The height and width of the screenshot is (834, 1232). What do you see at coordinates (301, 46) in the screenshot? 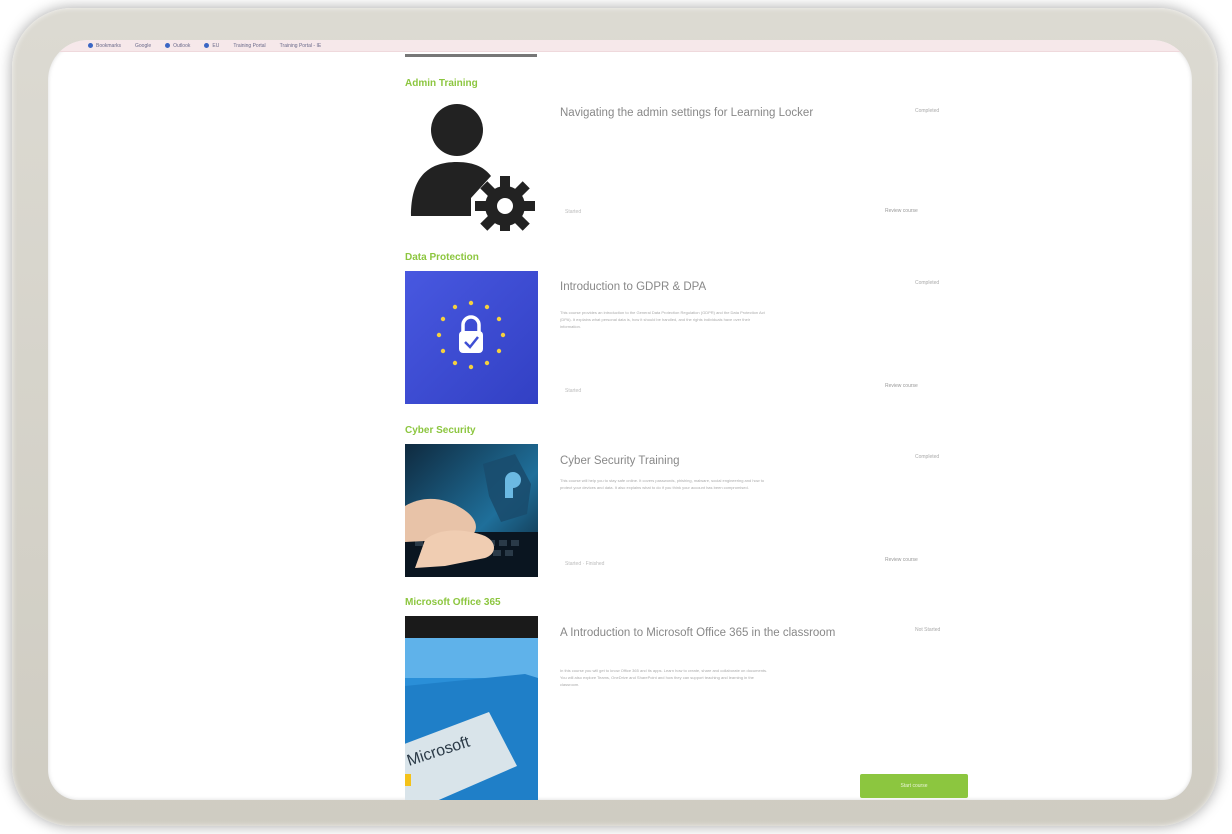
I see `bookmark-item: Training Portal - IE` at bounding box center [301, 46].